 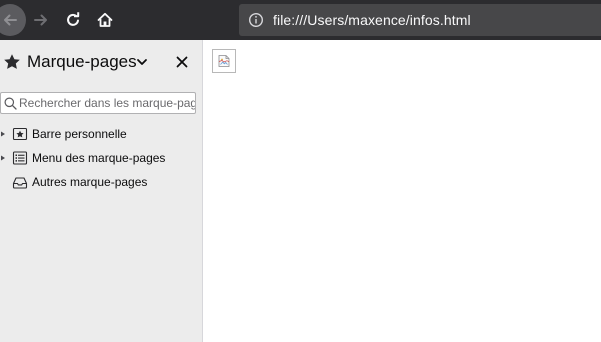 I want to click on sidebar-header: Marque-pages, so click(x=101, y=62).